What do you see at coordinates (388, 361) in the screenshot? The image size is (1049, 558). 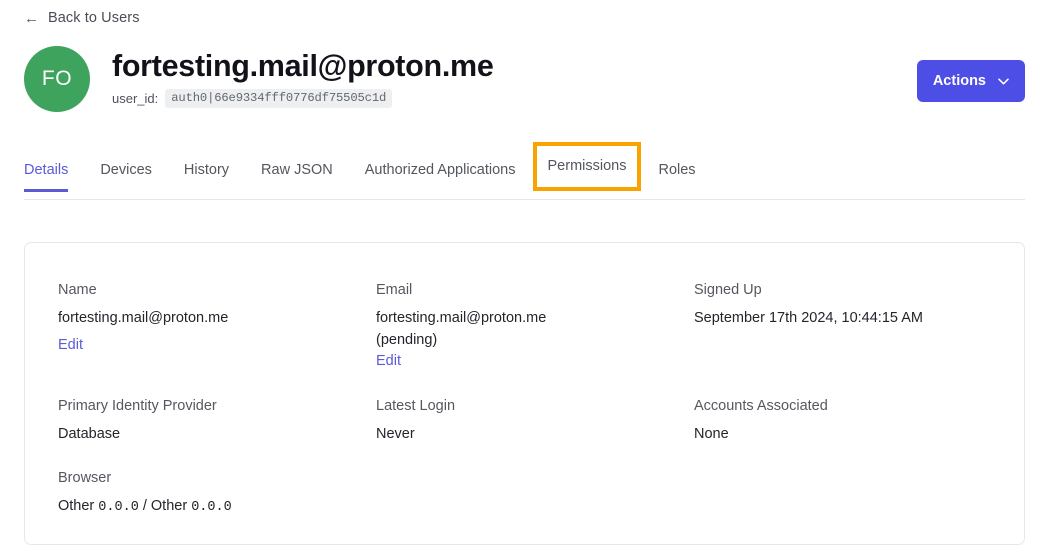 I see `edit-email-link: Edit` at bounding box center [388, 361].